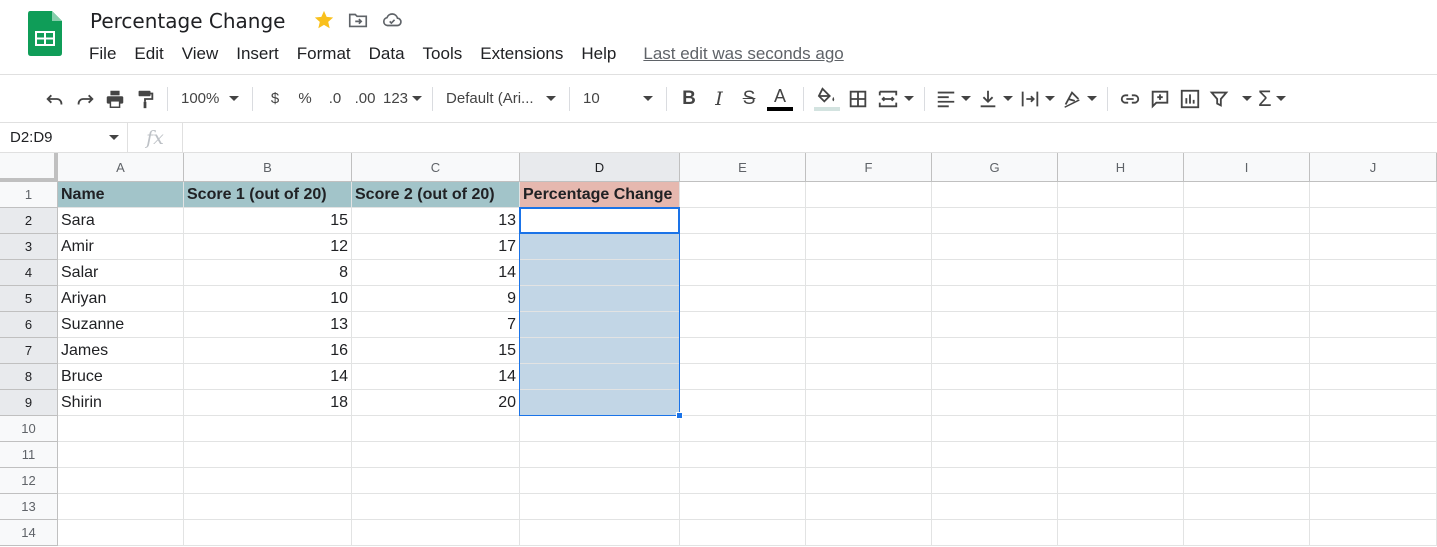 Image resolution: width=1437 pixels, height=547 pixels. What do you see at coordinates (600, 273) in the screenshot?
I see `cell-d4` at bounding box center [600, 273].